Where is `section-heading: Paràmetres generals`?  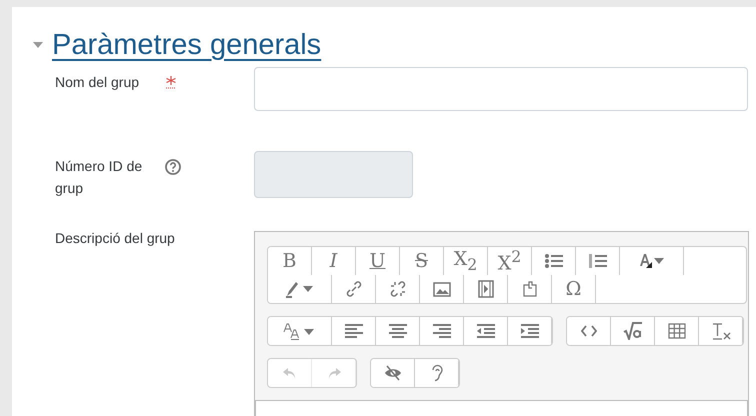 section-heading: Paràmetres generals is located at coordinates (187, 45).